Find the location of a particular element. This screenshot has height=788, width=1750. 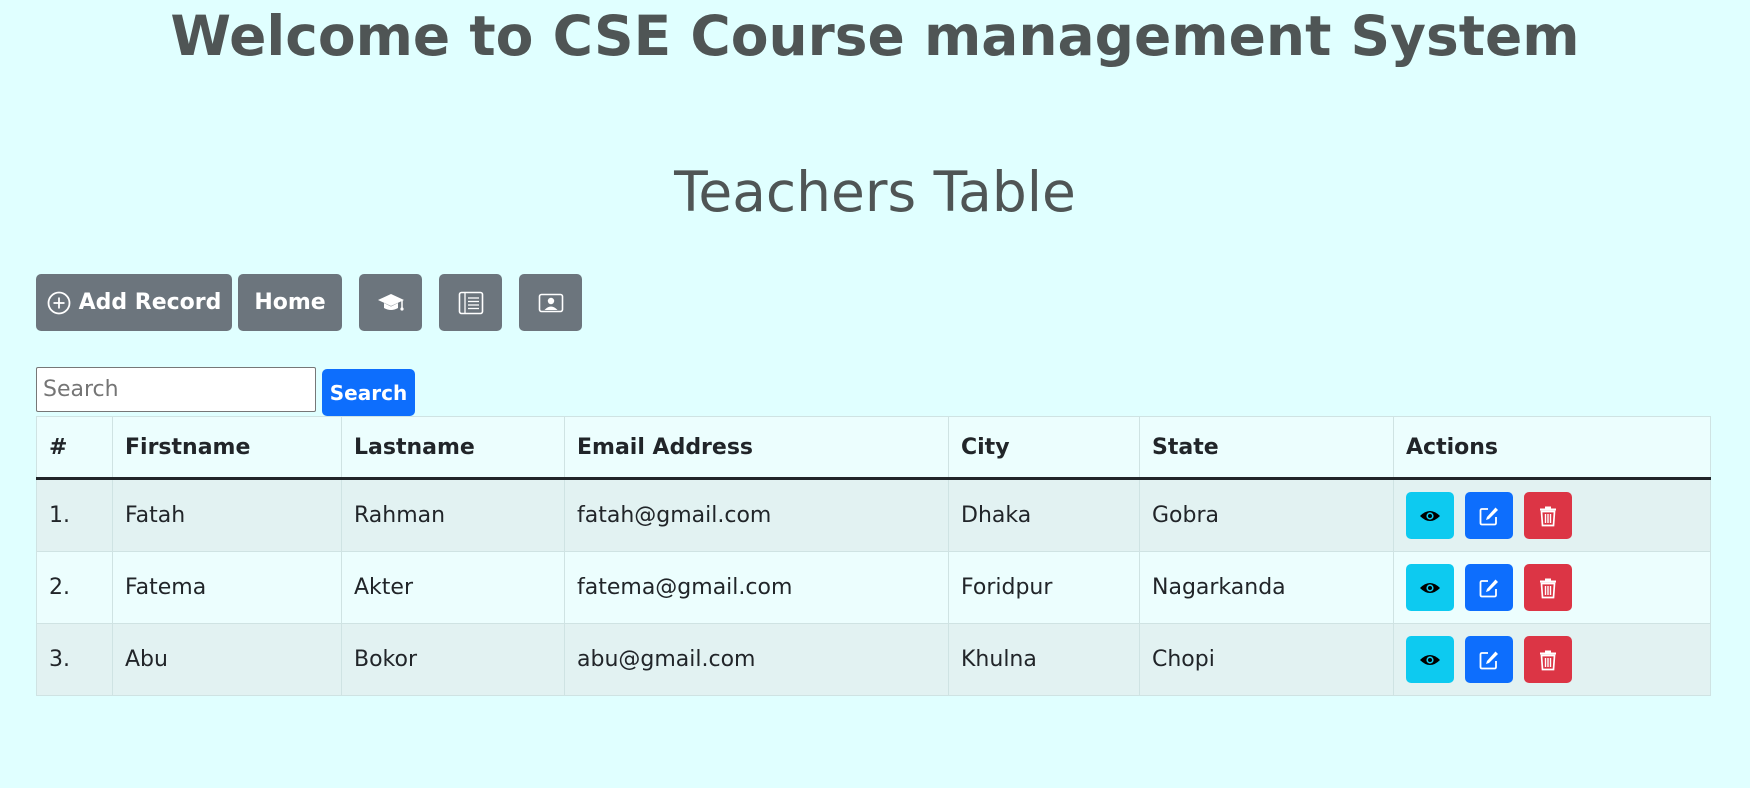

firstname-cell: Abu is located at coordinates (227, 659).